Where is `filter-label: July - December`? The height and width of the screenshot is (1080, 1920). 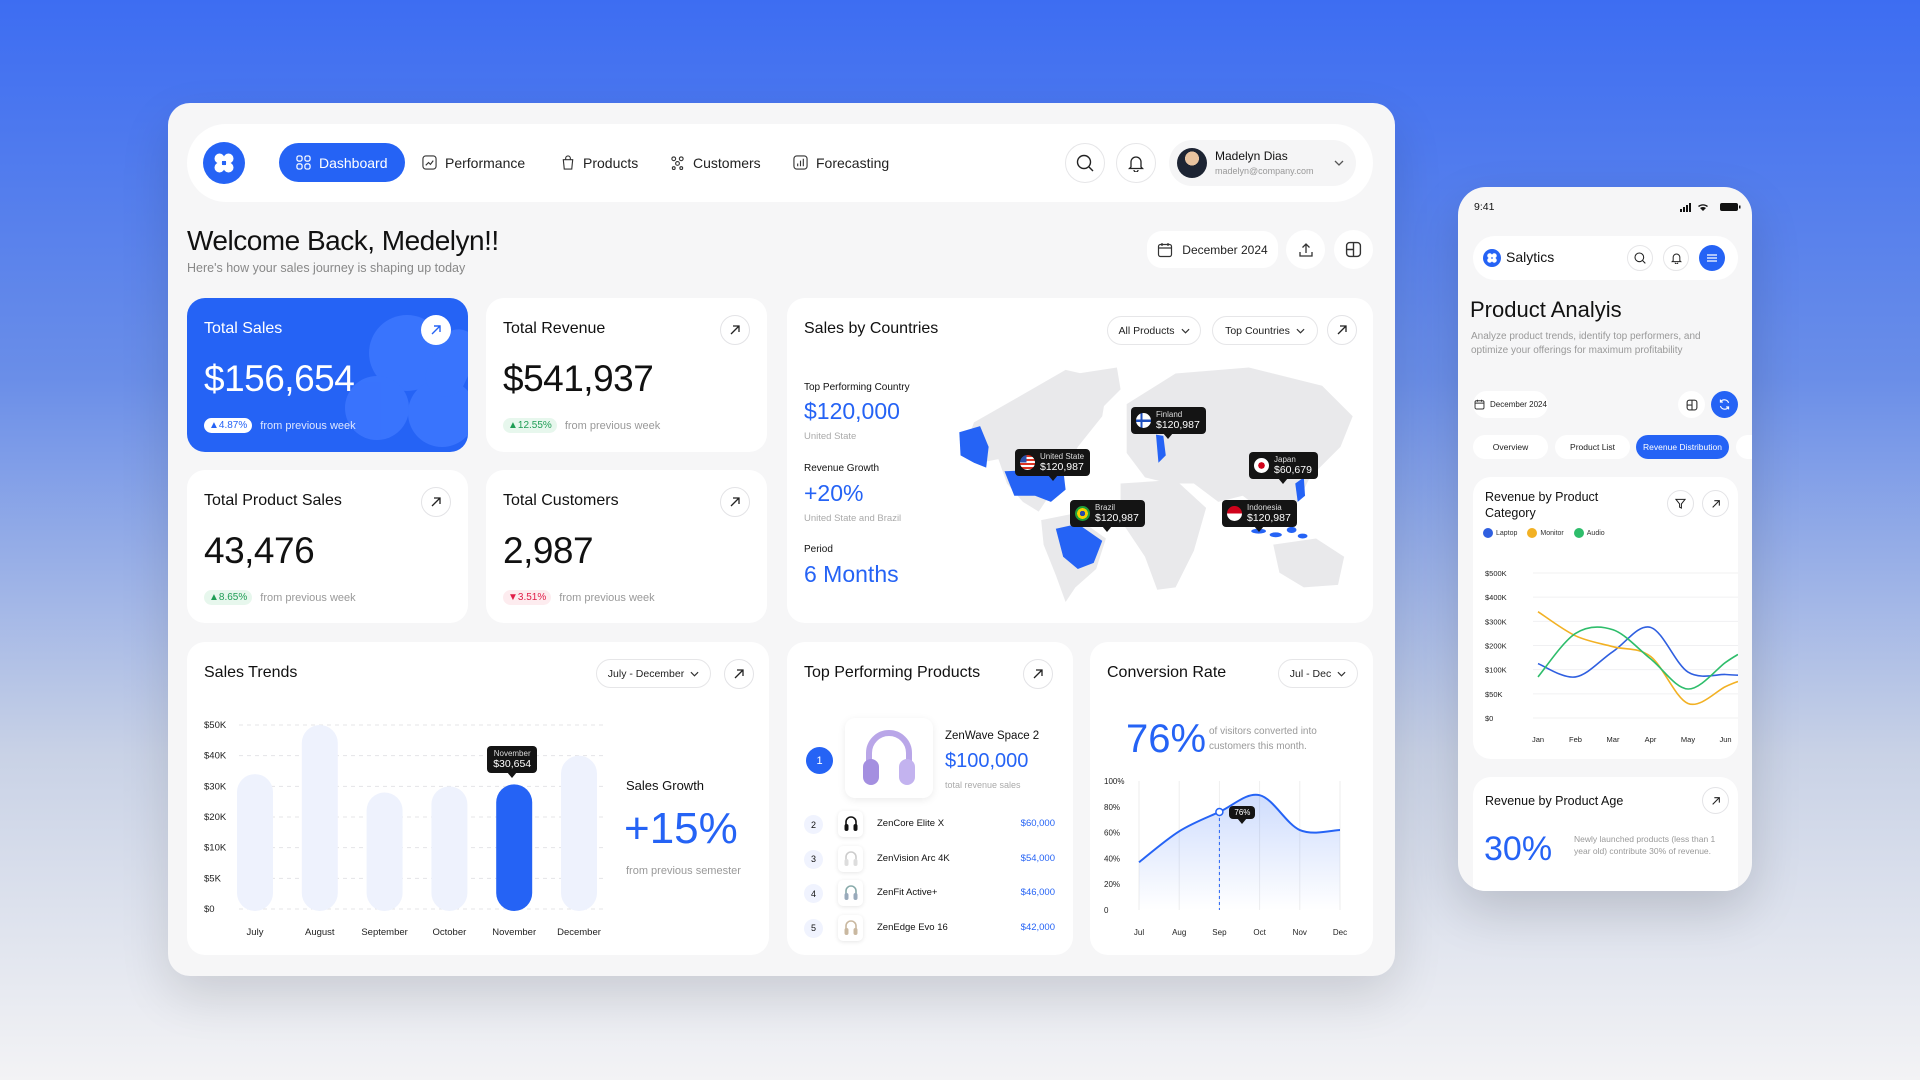 filter-label: July - December is located at coordinates (646, 673).